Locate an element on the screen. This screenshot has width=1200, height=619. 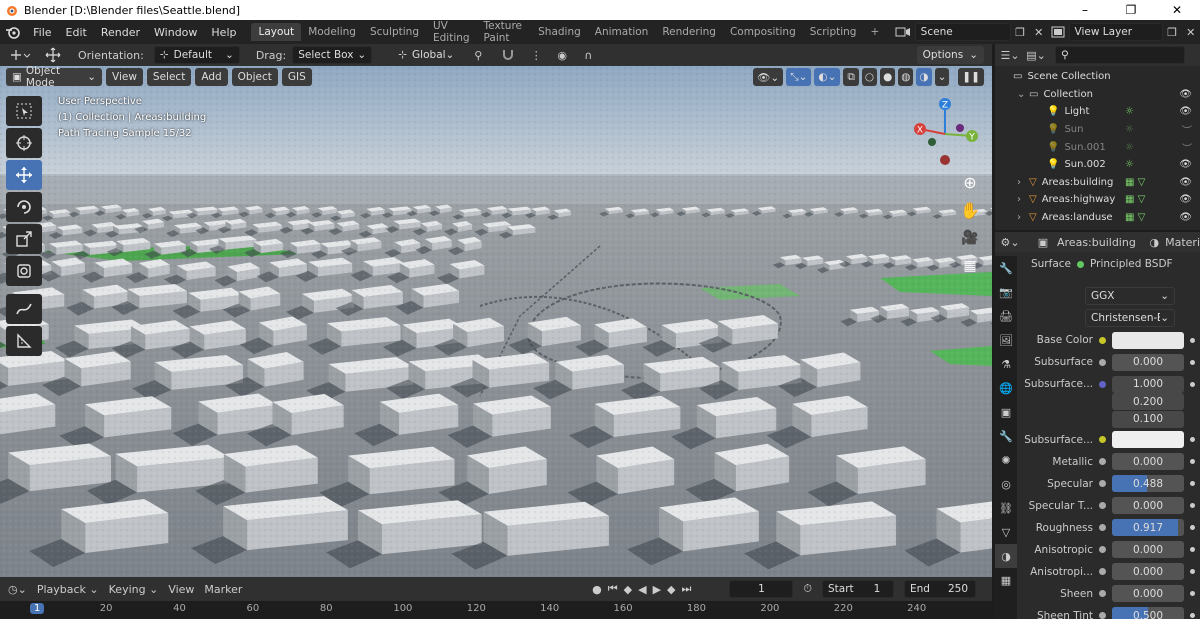
display-mode-icon: ▤⌄ is located at coordinates (1036, 55).